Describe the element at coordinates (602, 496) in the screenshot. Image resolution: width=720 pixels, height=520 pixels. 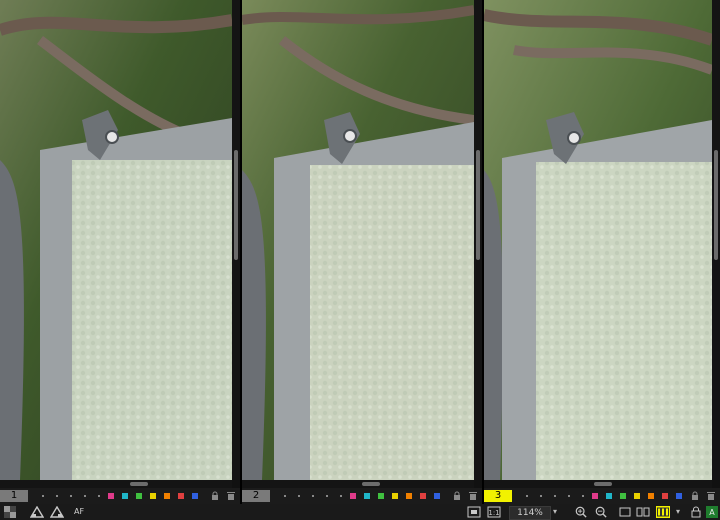
I see `panel-footer-3: 3` at that location.